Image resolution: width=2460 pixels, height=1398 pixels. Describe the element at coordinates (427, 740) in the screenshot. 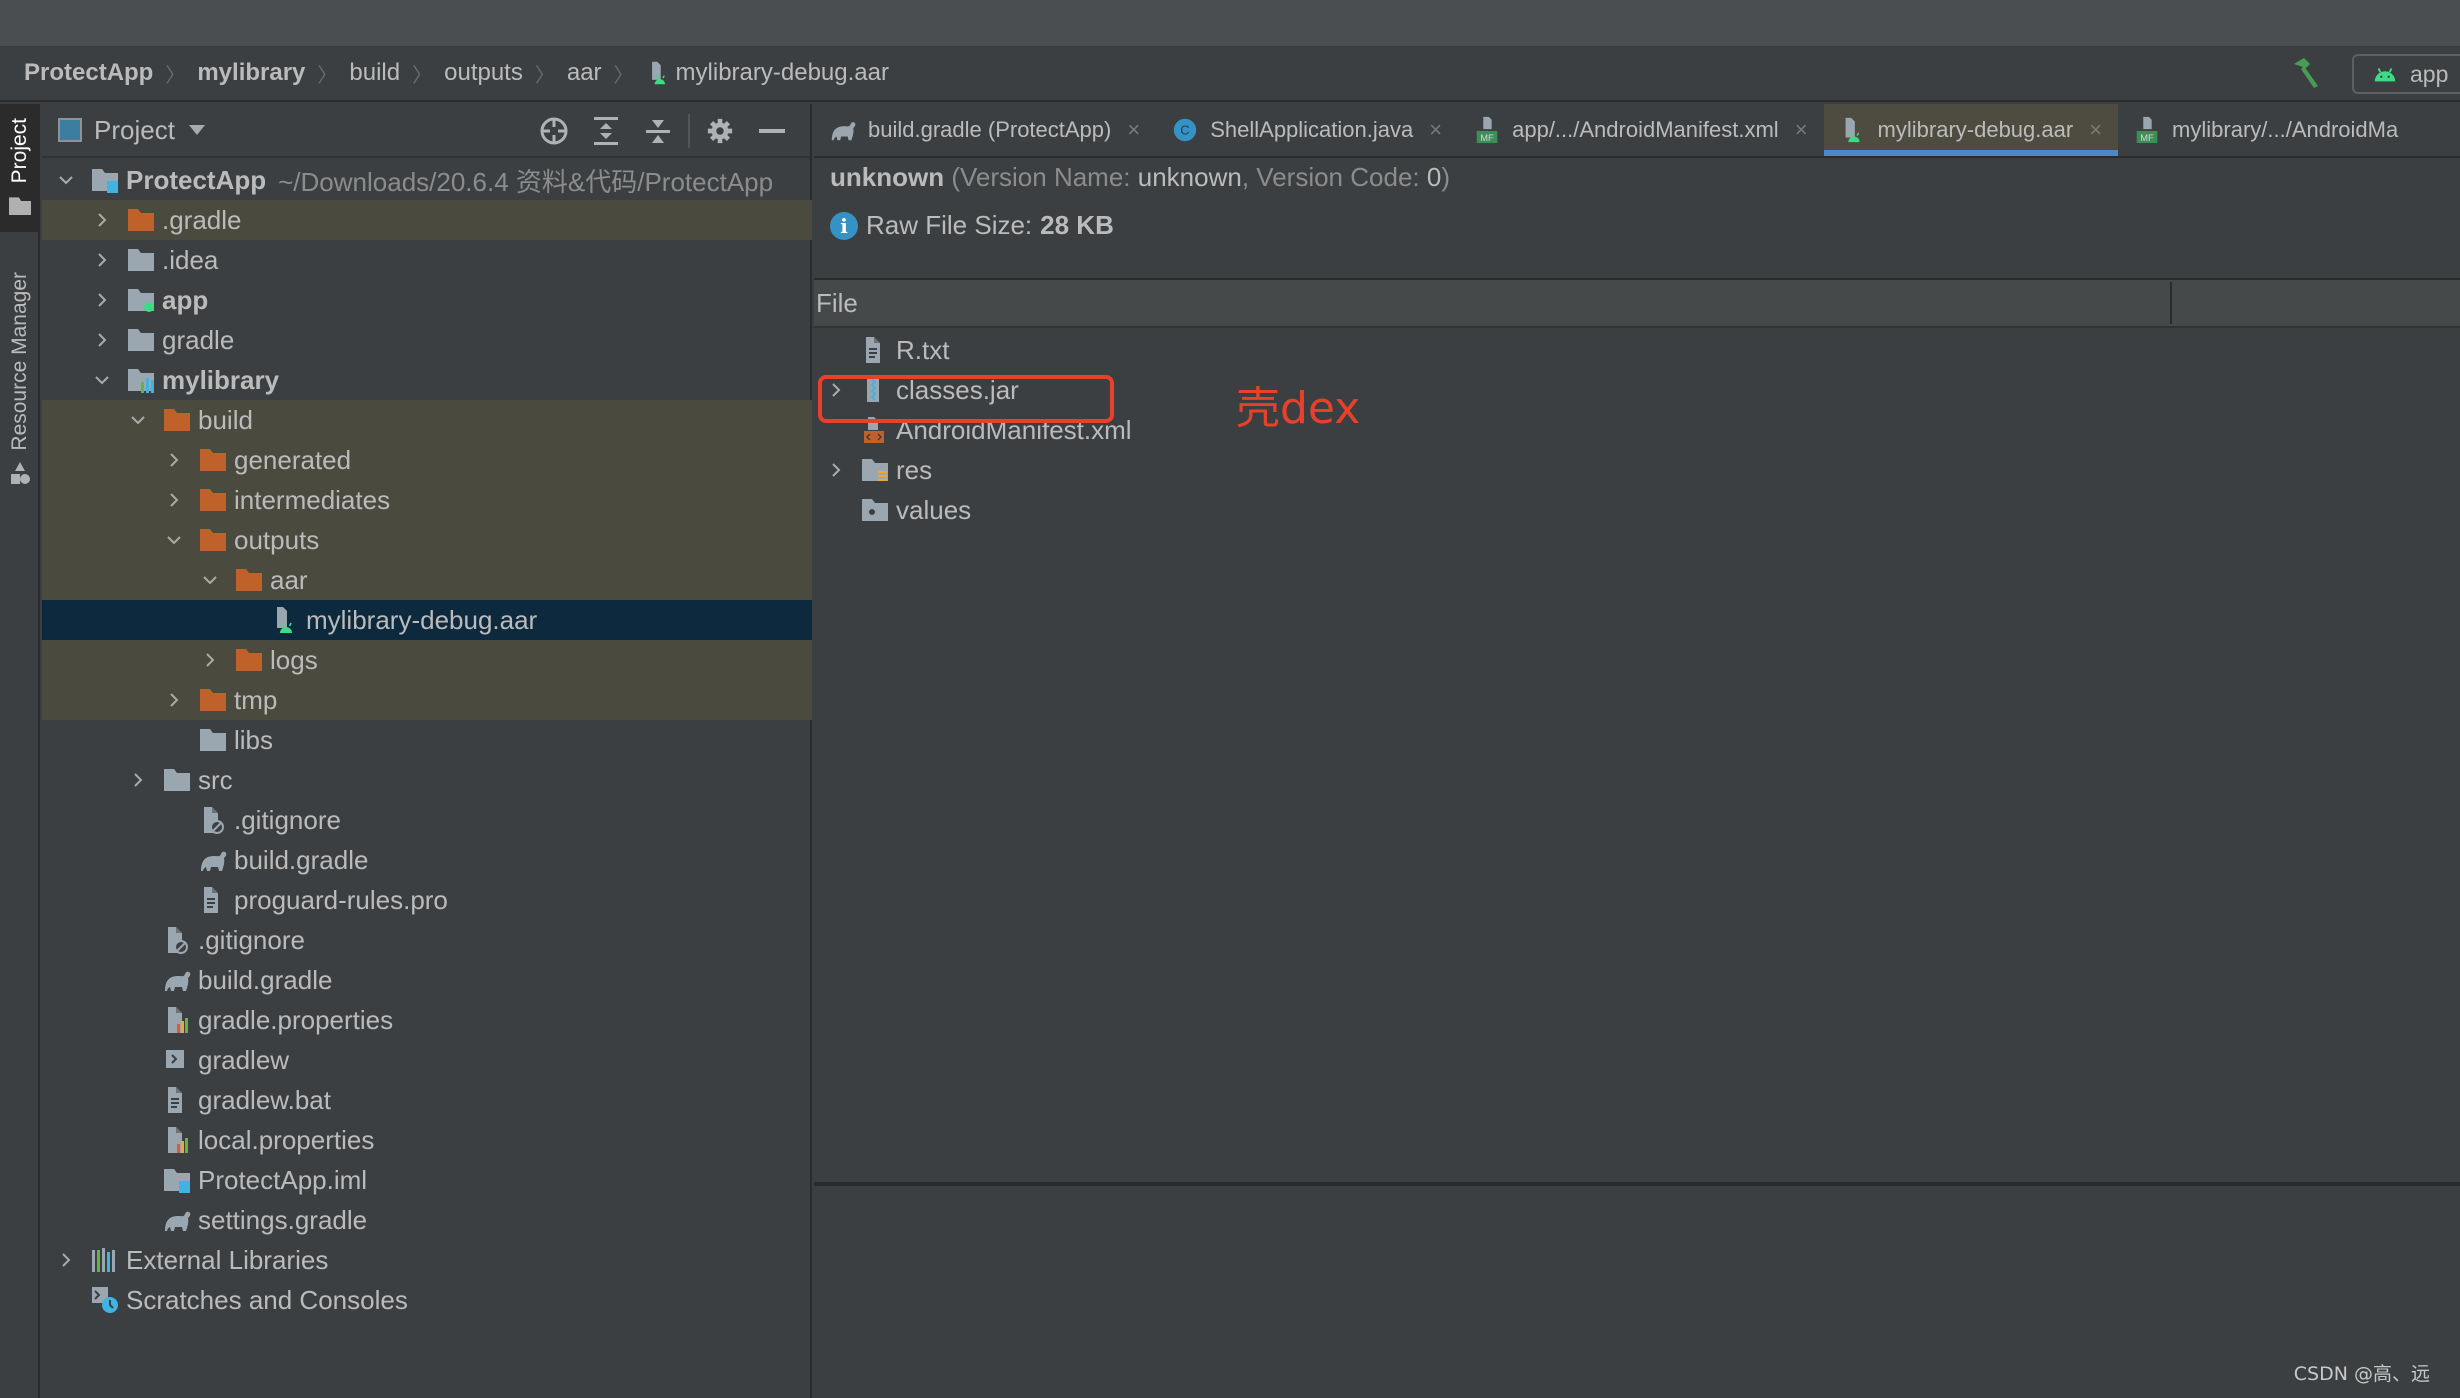

I see `tree-item: libs` at that location.